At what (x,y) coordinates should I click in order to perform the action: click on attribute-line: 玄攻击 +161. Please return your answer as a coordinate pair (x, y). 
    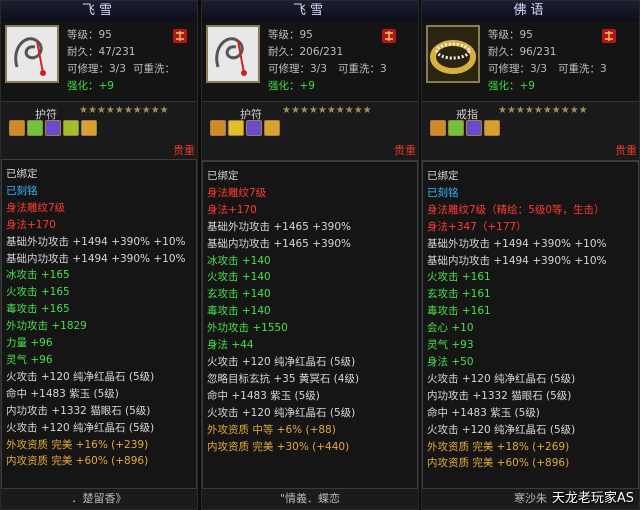
    Looking at the image, I should click on (459, 294).